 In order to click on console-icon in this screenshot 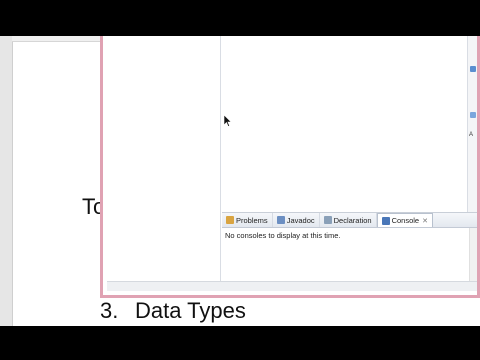, I will do `click(385, 220)`.